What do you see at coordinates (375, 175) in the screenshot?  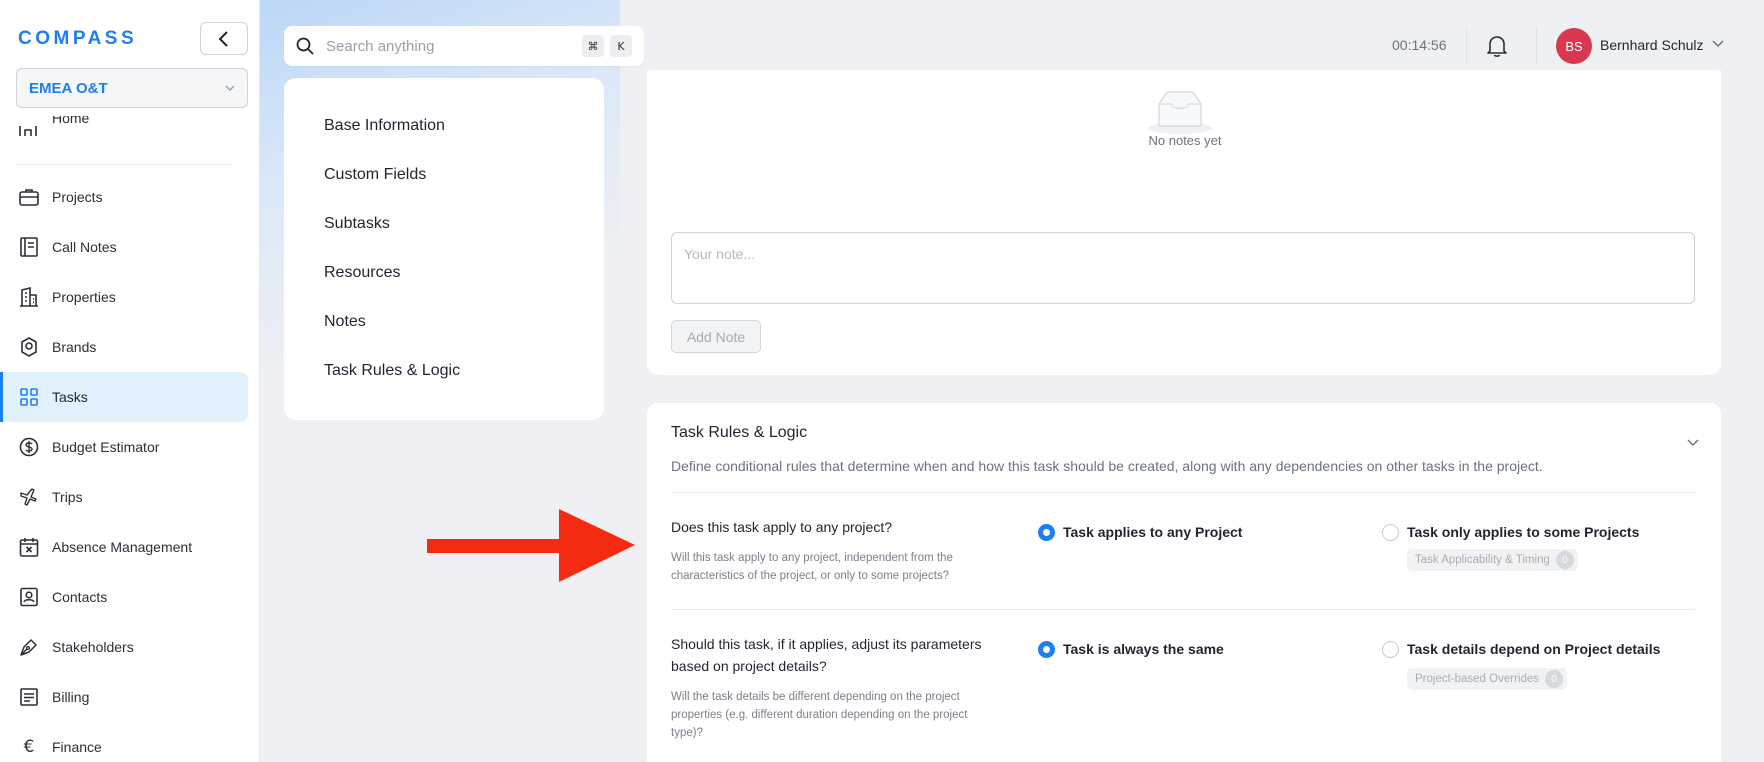 I see `section-link-custom-fields: Custom Fields` at bounding box center [375, 175].